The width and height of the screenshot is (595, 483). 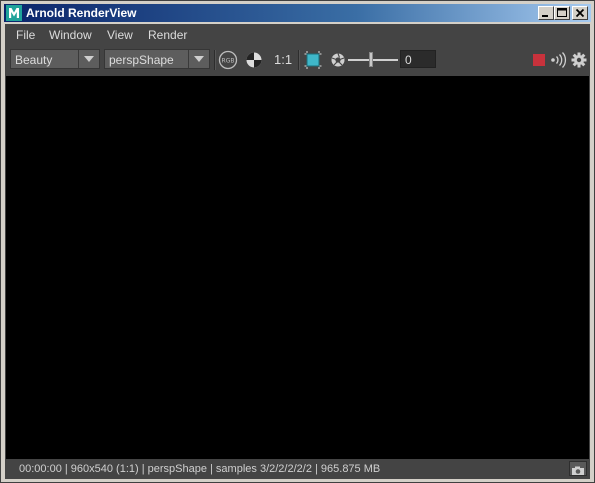 What do you see at coordinates (408, 60) in the screenshot?
I see `exposure-input-value: 0` at bounding box center [408, 60].